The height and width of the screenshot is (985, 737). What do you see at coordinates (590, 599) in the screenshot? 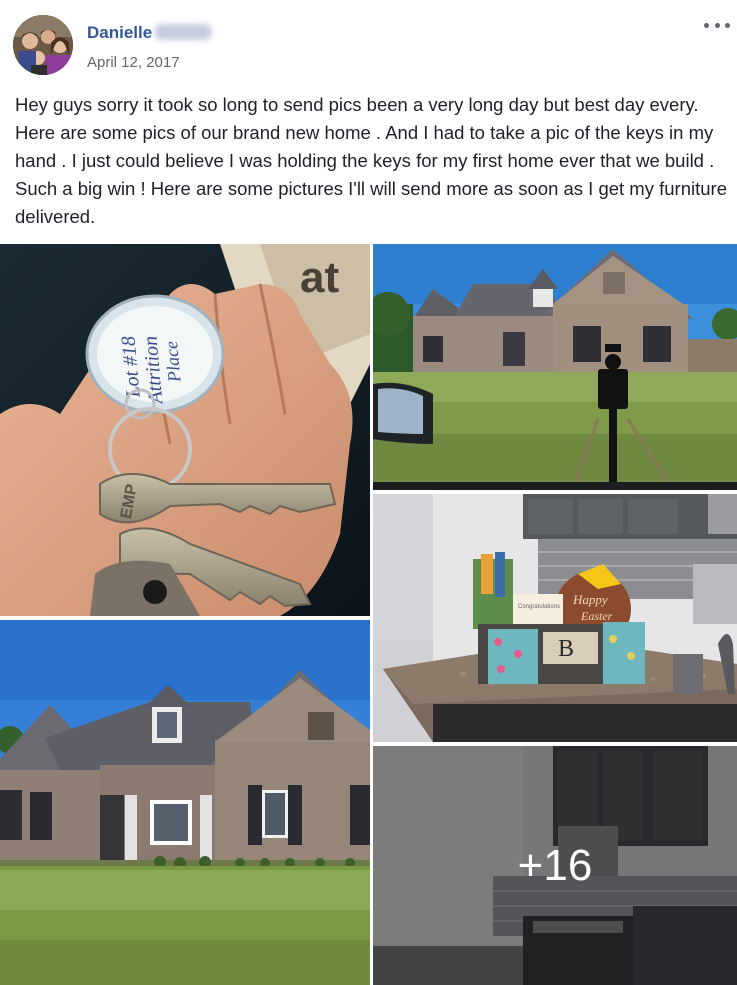
I see `basket-sign-text-1: Happy` at bounding box center [590, 599].